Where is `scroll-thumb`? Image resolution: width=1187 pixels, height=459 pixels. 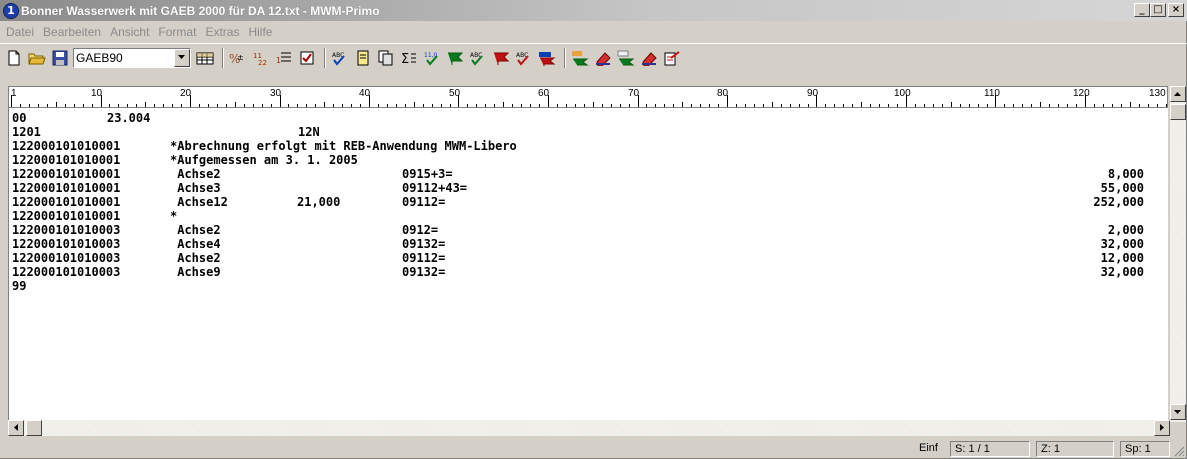 scroll-thumb is located at coordinates (1178, 112).